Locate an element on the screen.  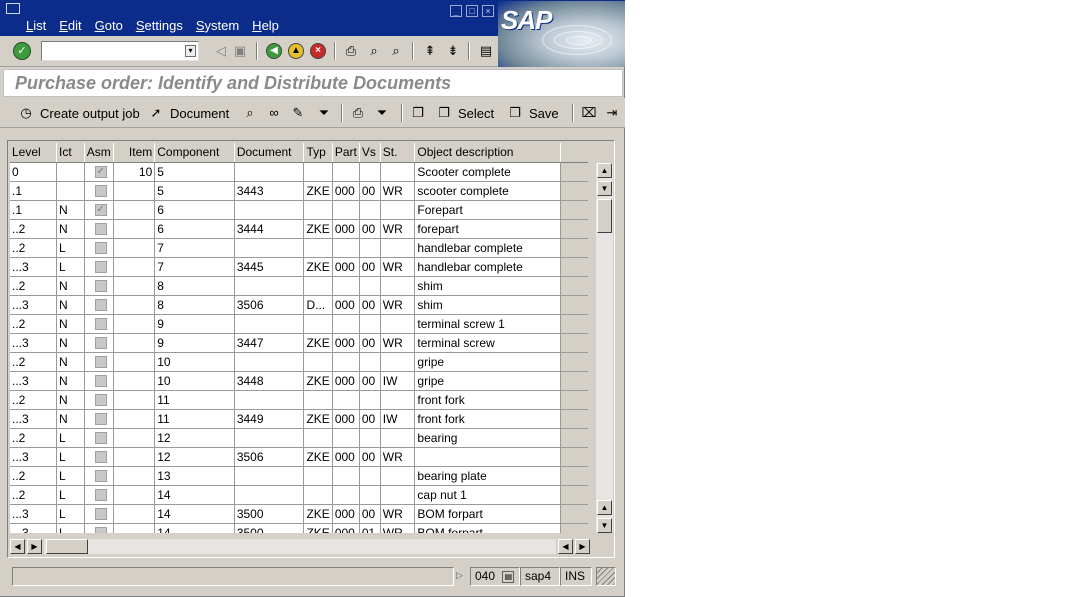
menu-goto: Goto is located at coordinates (109, 25).